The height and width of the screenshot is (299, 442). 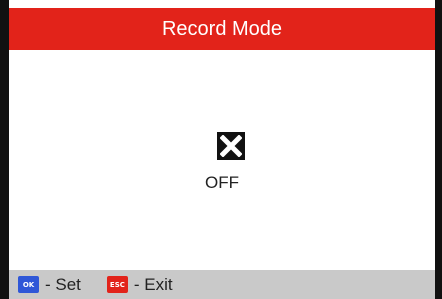 I want to click on screen-bezel-right, so click(x=438, y=149).